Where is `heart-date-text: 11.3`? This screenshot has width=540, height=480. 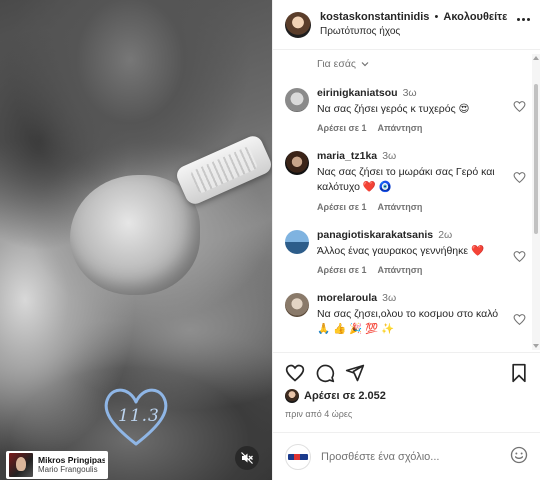 heart-date-text: 11.3 is located at coordinates (139, 416).